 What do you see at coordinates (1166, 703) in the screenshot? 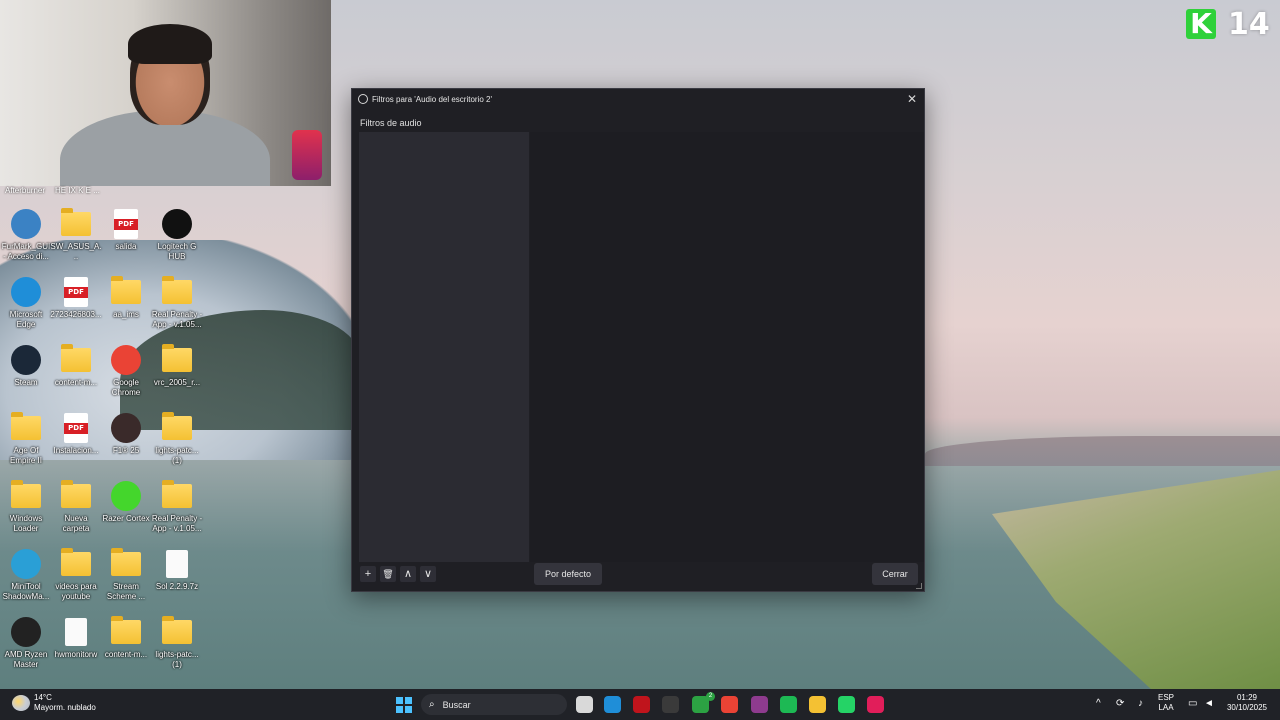
I see `language-indicator: ESP LAA` at bounding box center [1166, 703].